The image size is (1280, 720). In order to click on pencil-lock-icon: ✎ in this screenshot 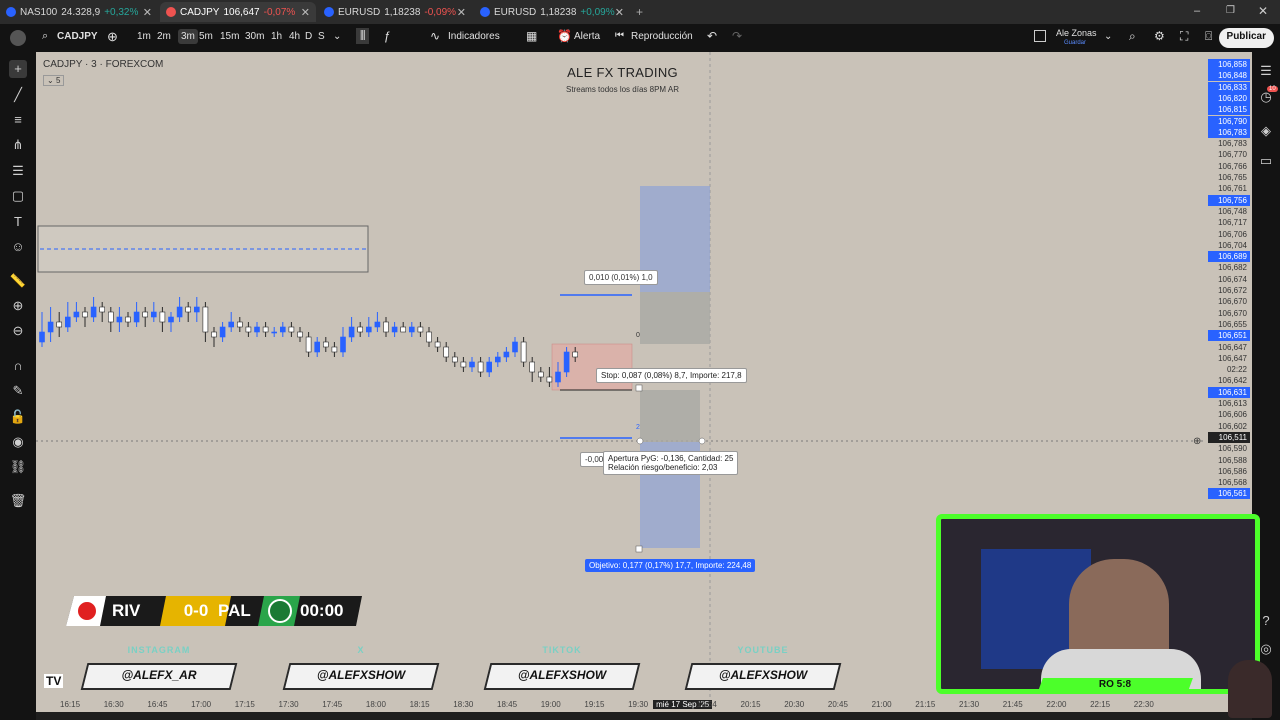, I will do `click(18, 391)`.